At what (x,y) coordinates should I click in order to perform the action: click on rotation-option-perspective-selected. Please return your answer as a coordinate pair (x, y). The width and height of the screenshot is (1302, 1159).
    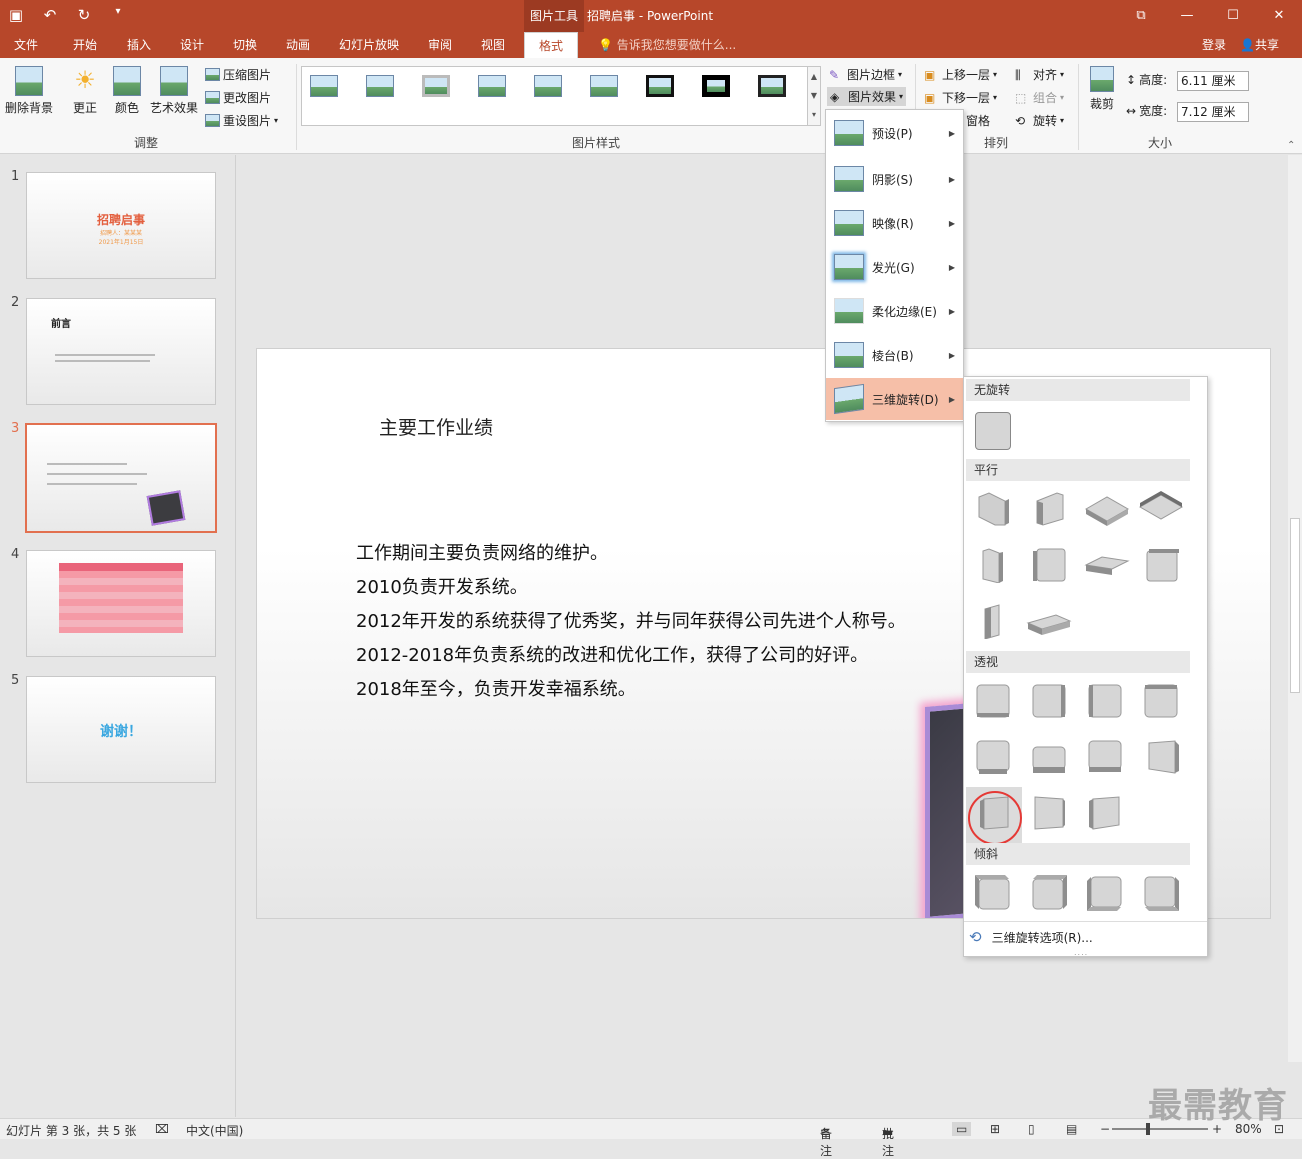
    Looking at the image, I should click on (994, 816).